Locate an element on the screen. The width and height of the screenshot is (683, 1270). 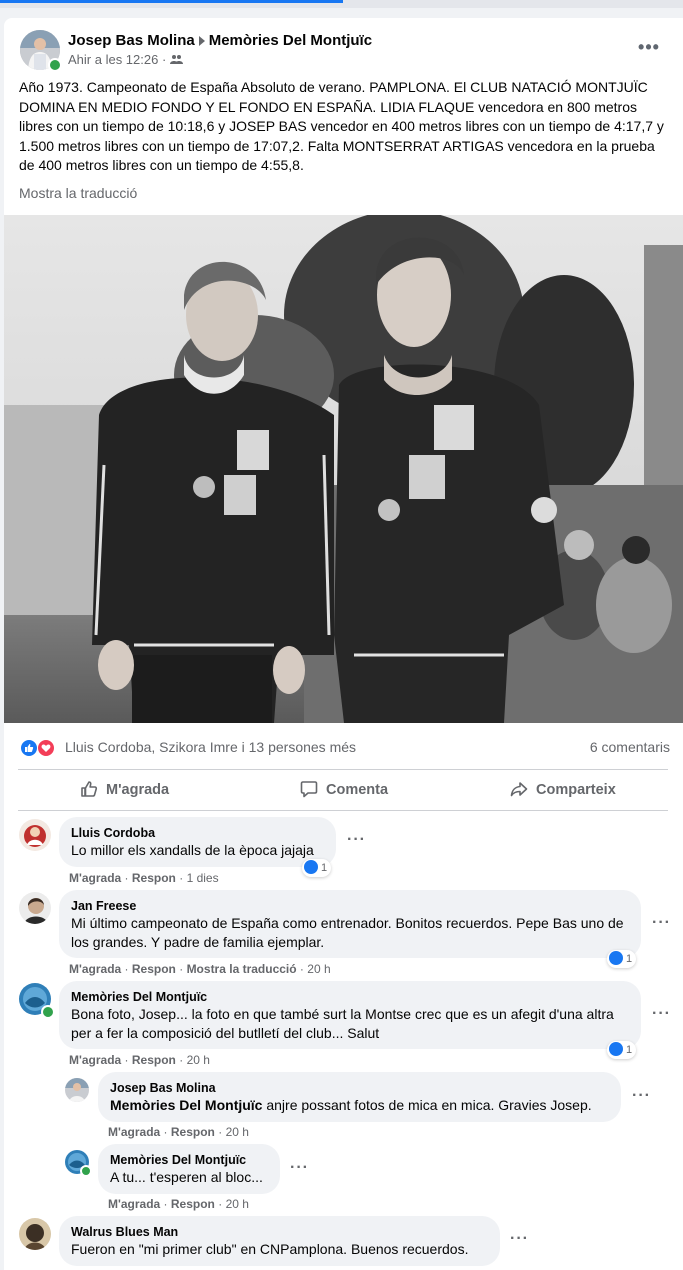
comments-count: 6 comentaris is located at coordinates (630, 747).